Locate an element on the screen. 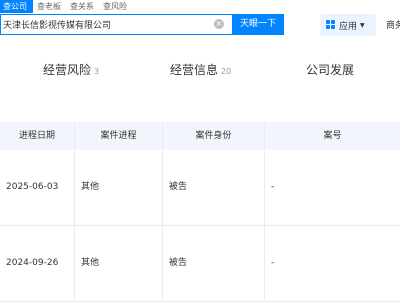 This screenshot has height=302, width=400. tab-boss: 查老板 is located at coordinates (49, 6).